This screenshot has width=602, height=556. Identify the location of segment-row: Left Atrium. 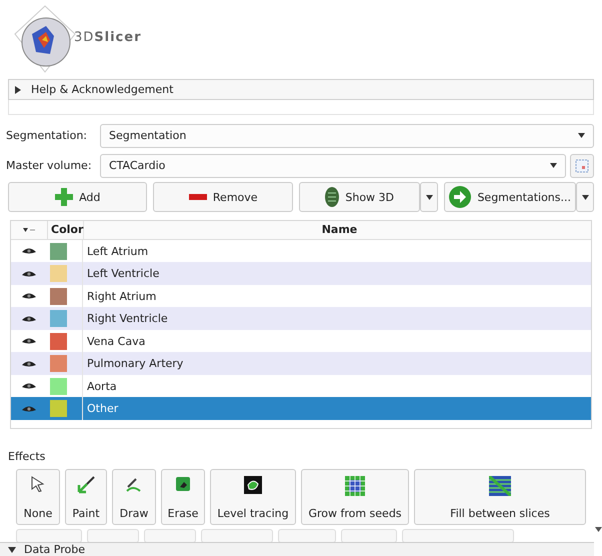
(301, 251).